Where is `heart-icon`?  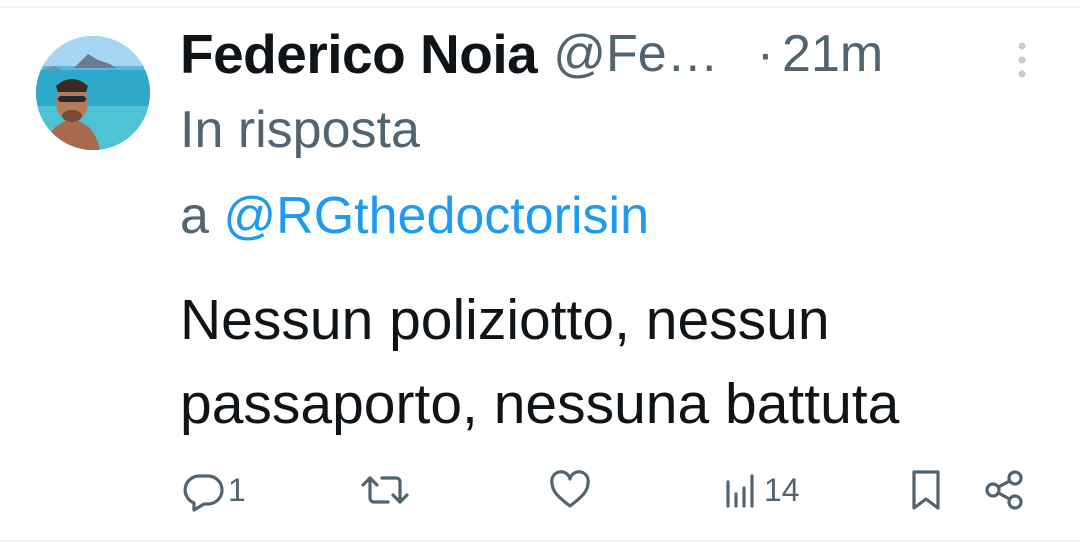 heart-icon is located at coordinates (570, 490).